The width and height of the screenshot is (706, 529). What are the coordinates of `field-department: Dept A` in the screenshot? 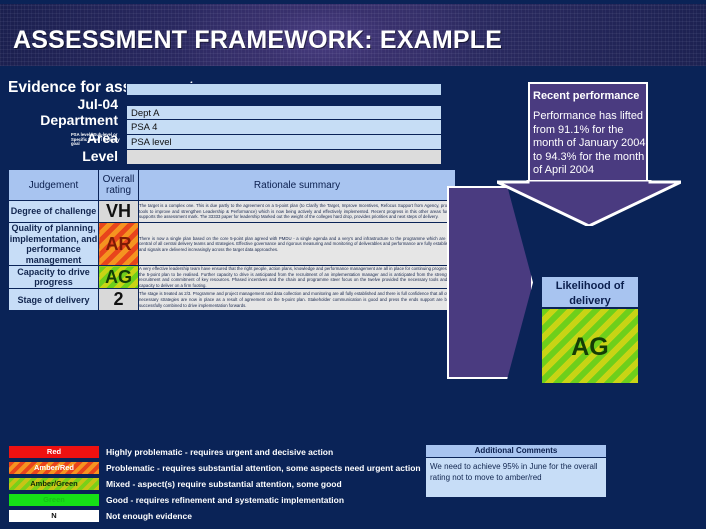 It's located at (284, 112).